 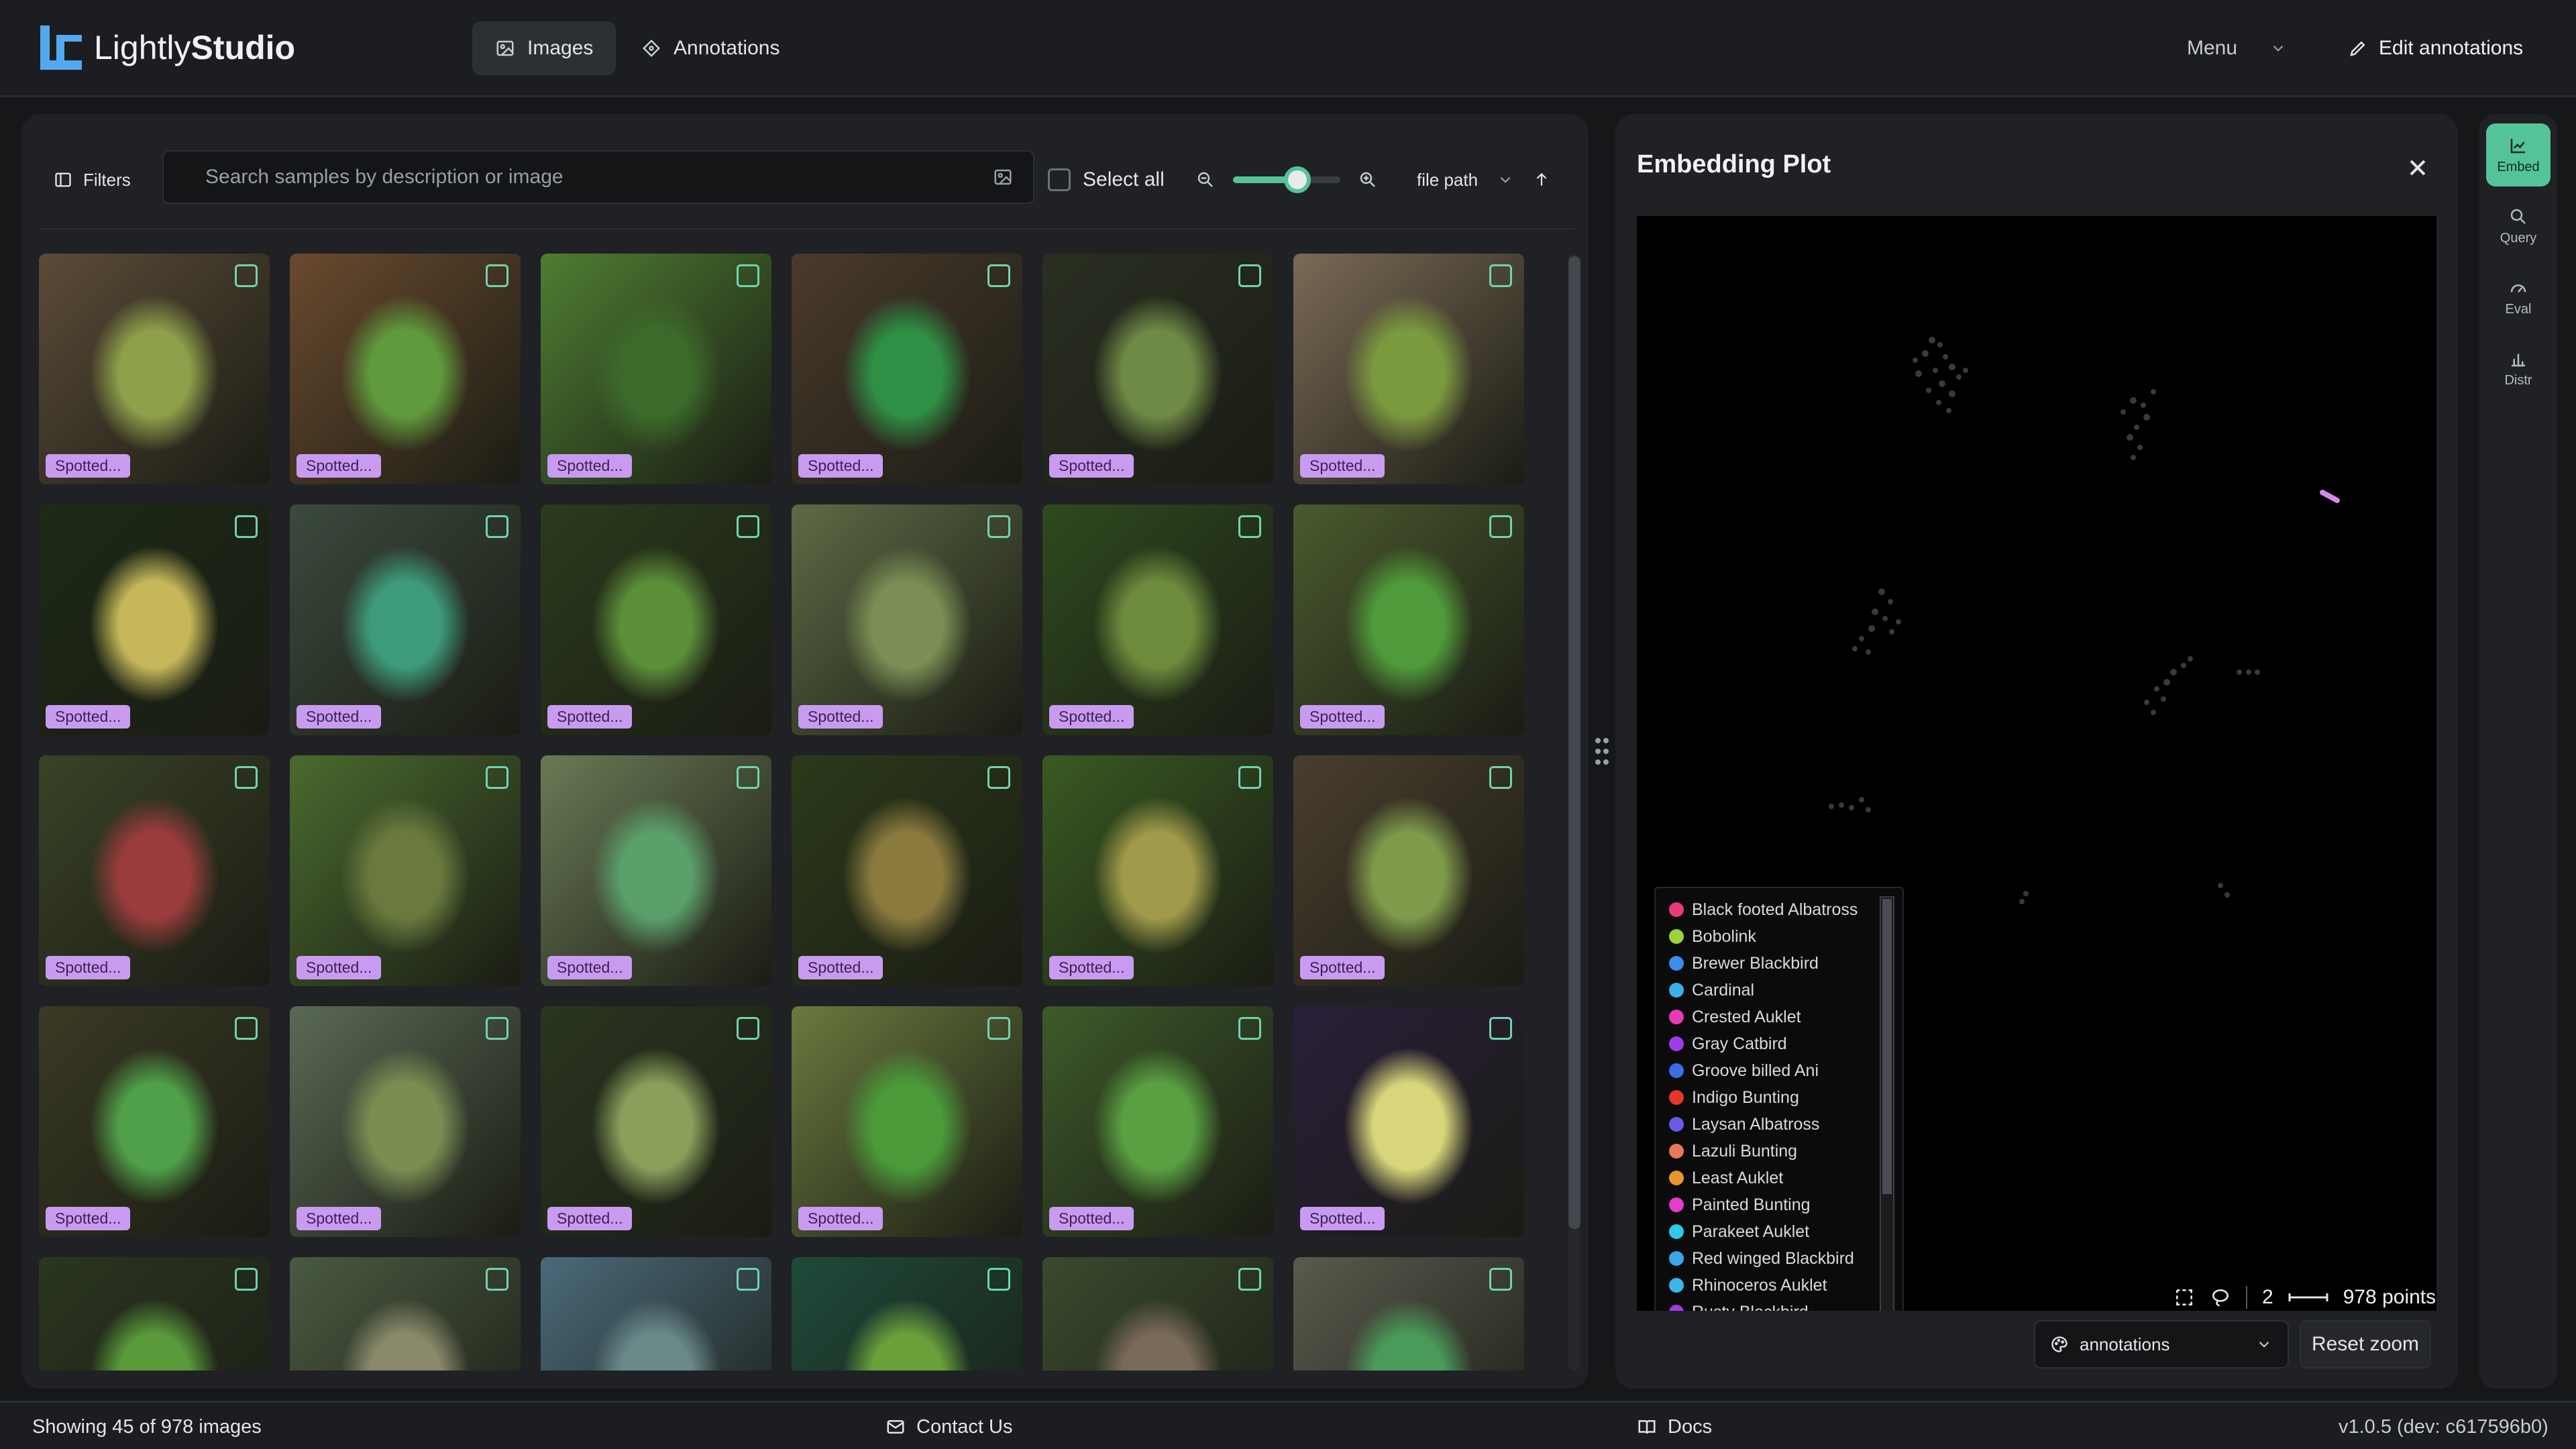 What do you see at coordinates (948, 1426) in the screenshot?
I see `contact-us-link: Contact Us` at bounding box center [948, 1426].